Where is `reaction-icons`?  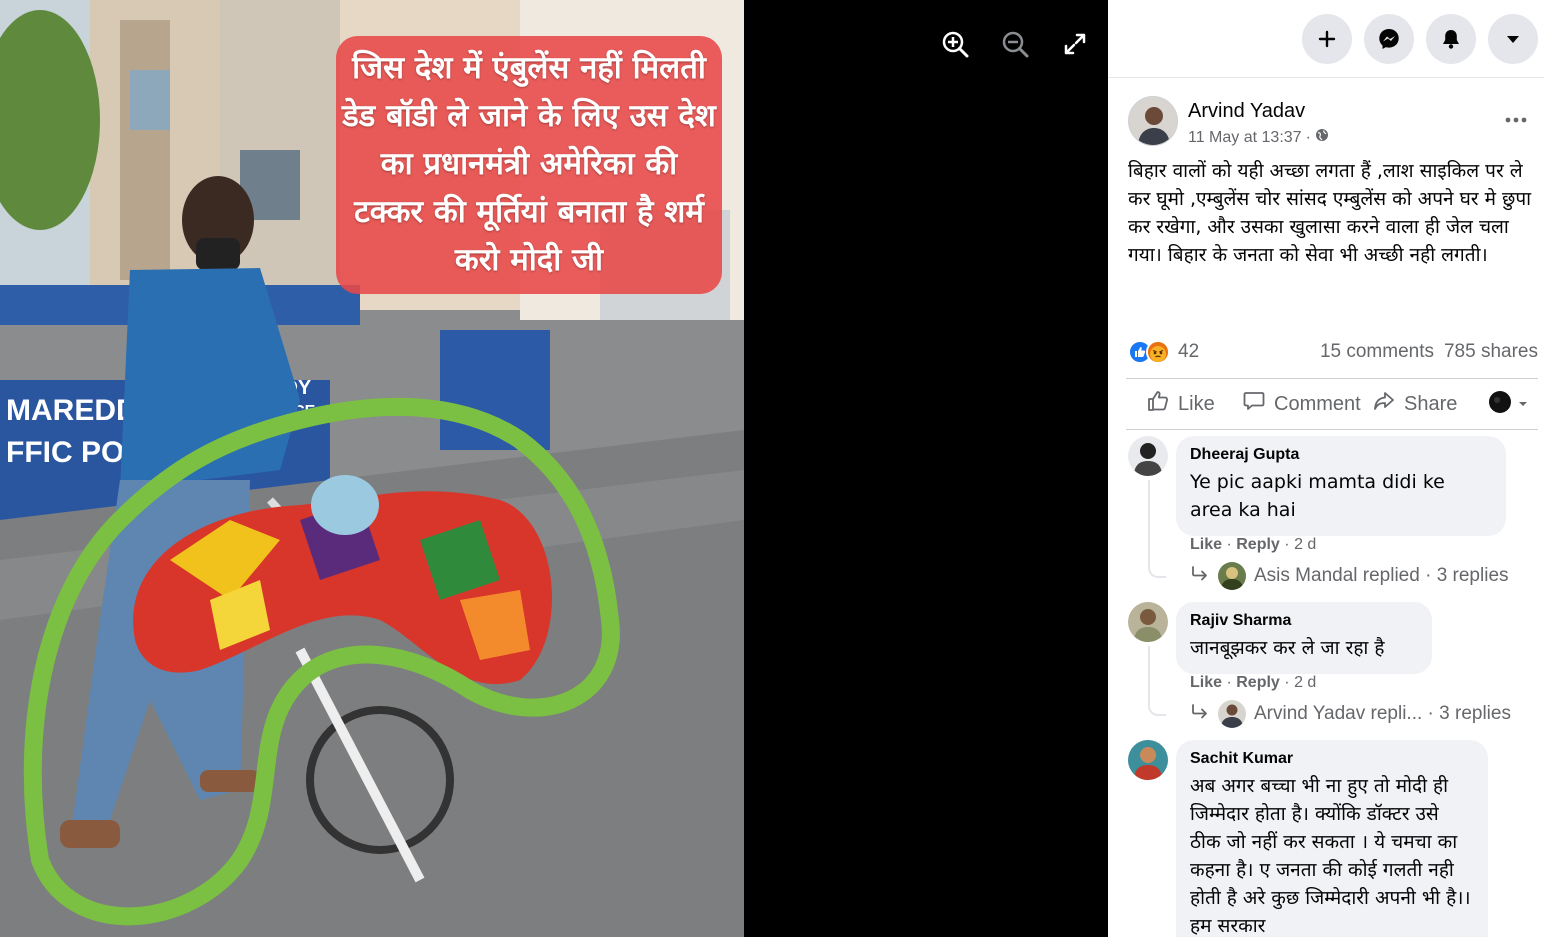
reaction-icons is located at coordinates (1149, 352).